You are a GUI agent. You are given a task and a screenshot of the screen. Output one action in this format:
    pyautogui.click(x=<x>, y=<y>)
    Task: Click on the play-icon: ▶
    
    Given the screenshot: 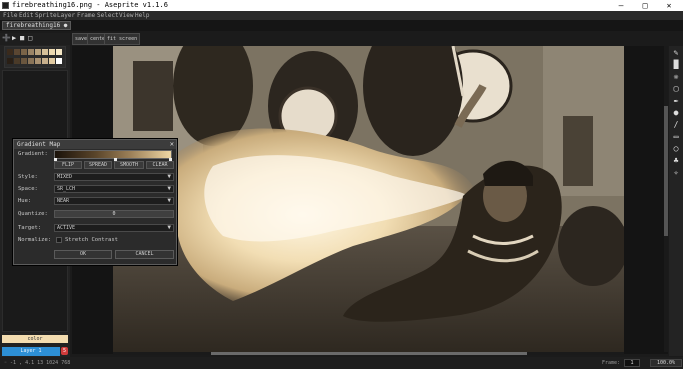 What is the action you would take?
    pyautogui.click(x=14, y=38)
    